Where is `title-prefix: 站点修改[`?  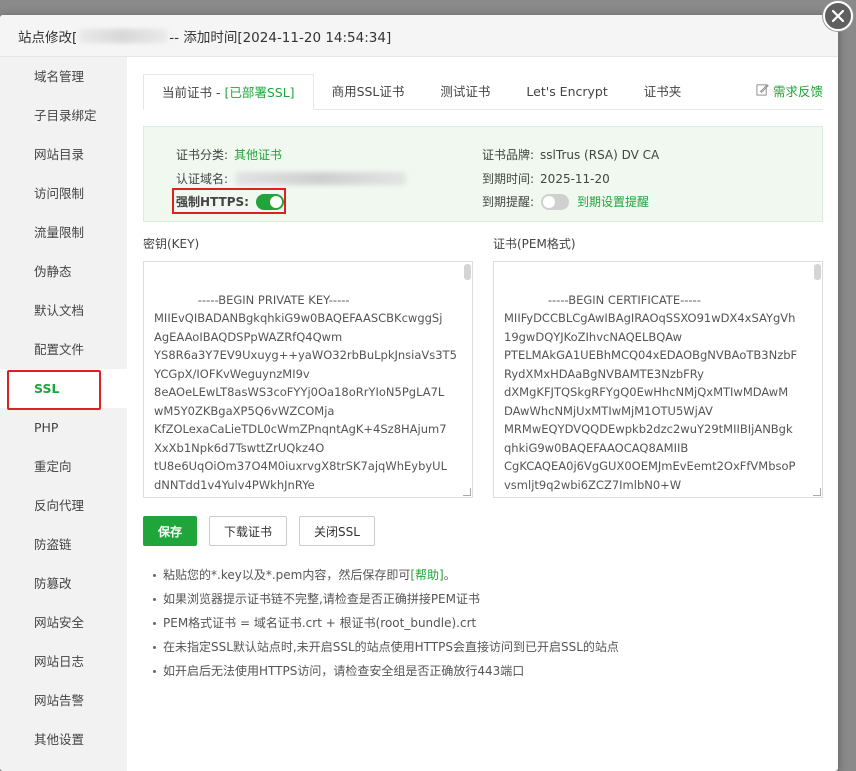
title-prefix: 站点修改[ is located at coordinates (48, 37).